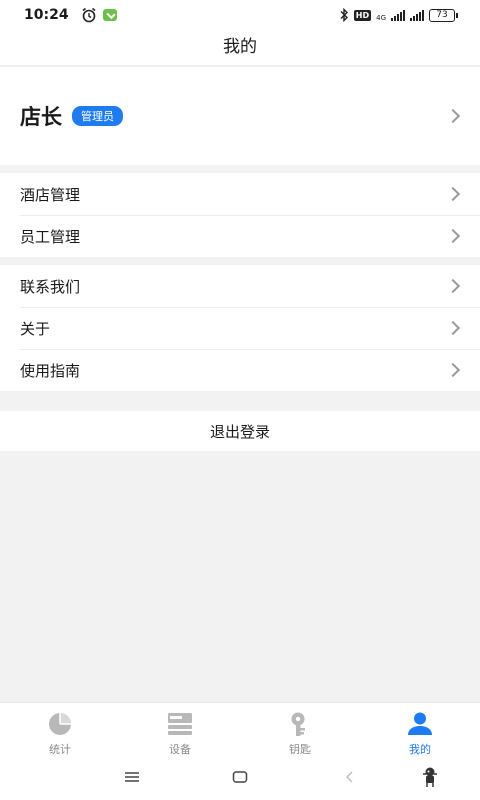  What do you see at coordinates (50, 236) in the screenshot?
I see `menu-item-label: 员工管理` at bounding box center [50, 236].